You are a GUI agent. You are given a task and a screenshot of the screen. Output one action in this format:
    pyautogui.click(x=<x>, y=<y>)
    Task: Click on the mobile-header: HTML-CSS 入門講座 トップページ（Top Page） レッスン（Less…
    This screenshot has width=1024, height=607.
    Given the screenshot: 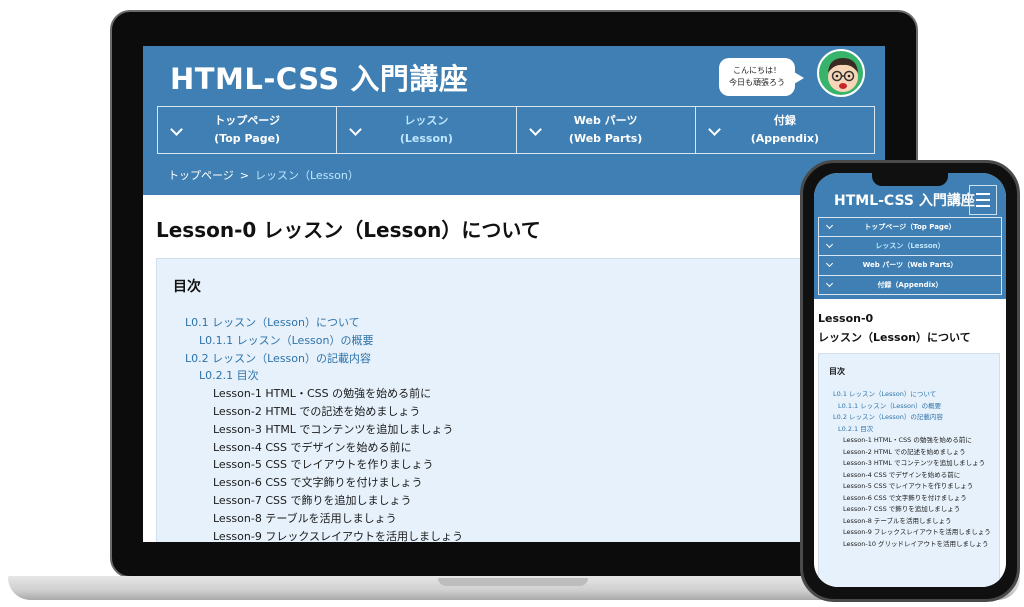 What is the action you would take?
    pyautogui.click(x=910, y=236)
    